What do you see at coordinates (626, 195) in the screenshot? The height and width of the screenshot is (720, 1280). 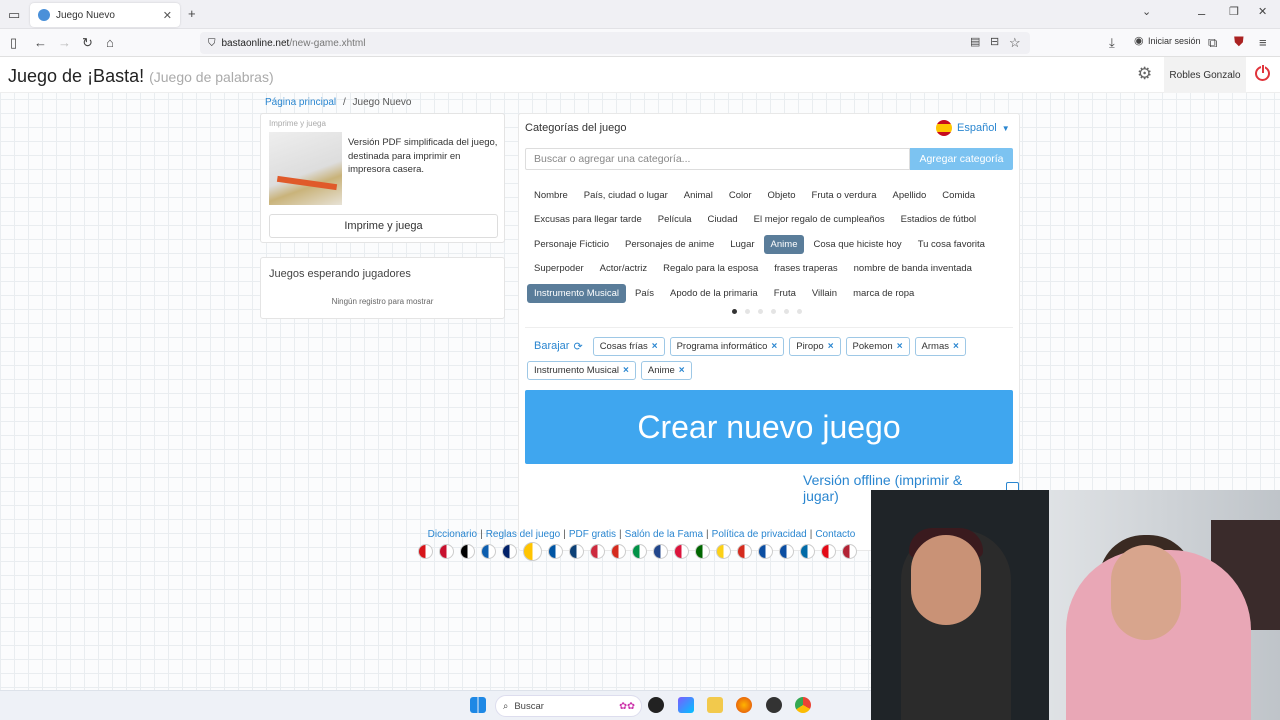 I see `category-chip: País, ciudad o lugar` at bounding box center [626, 195].